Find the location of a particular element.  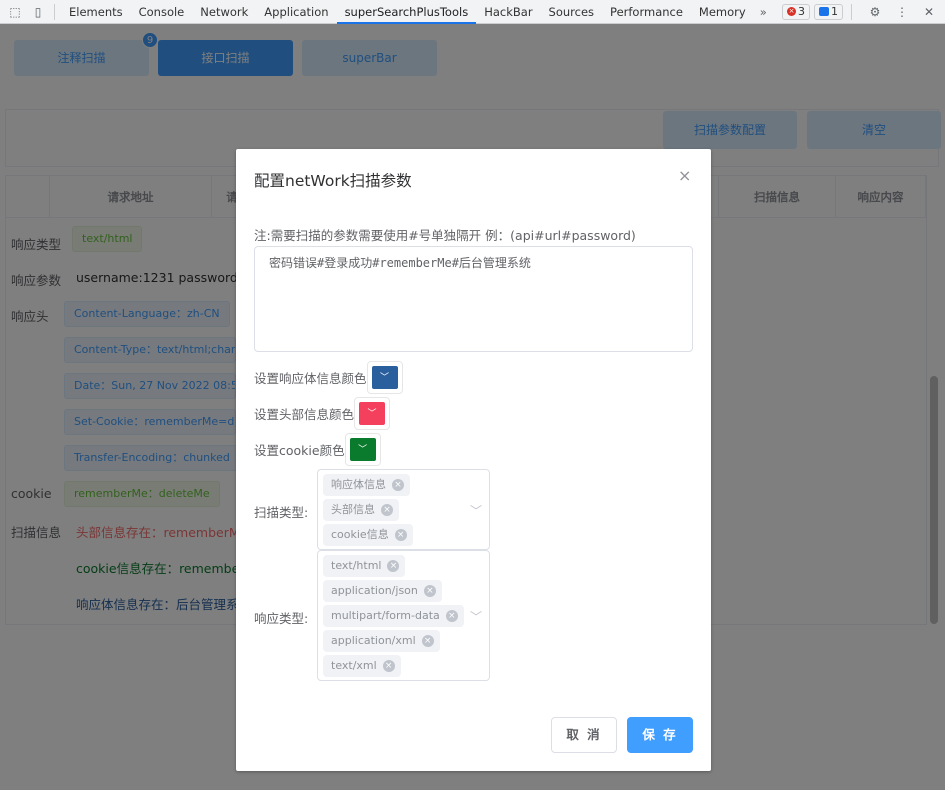

tab-hackbar: HackBar is located at coordinates (508, 12).